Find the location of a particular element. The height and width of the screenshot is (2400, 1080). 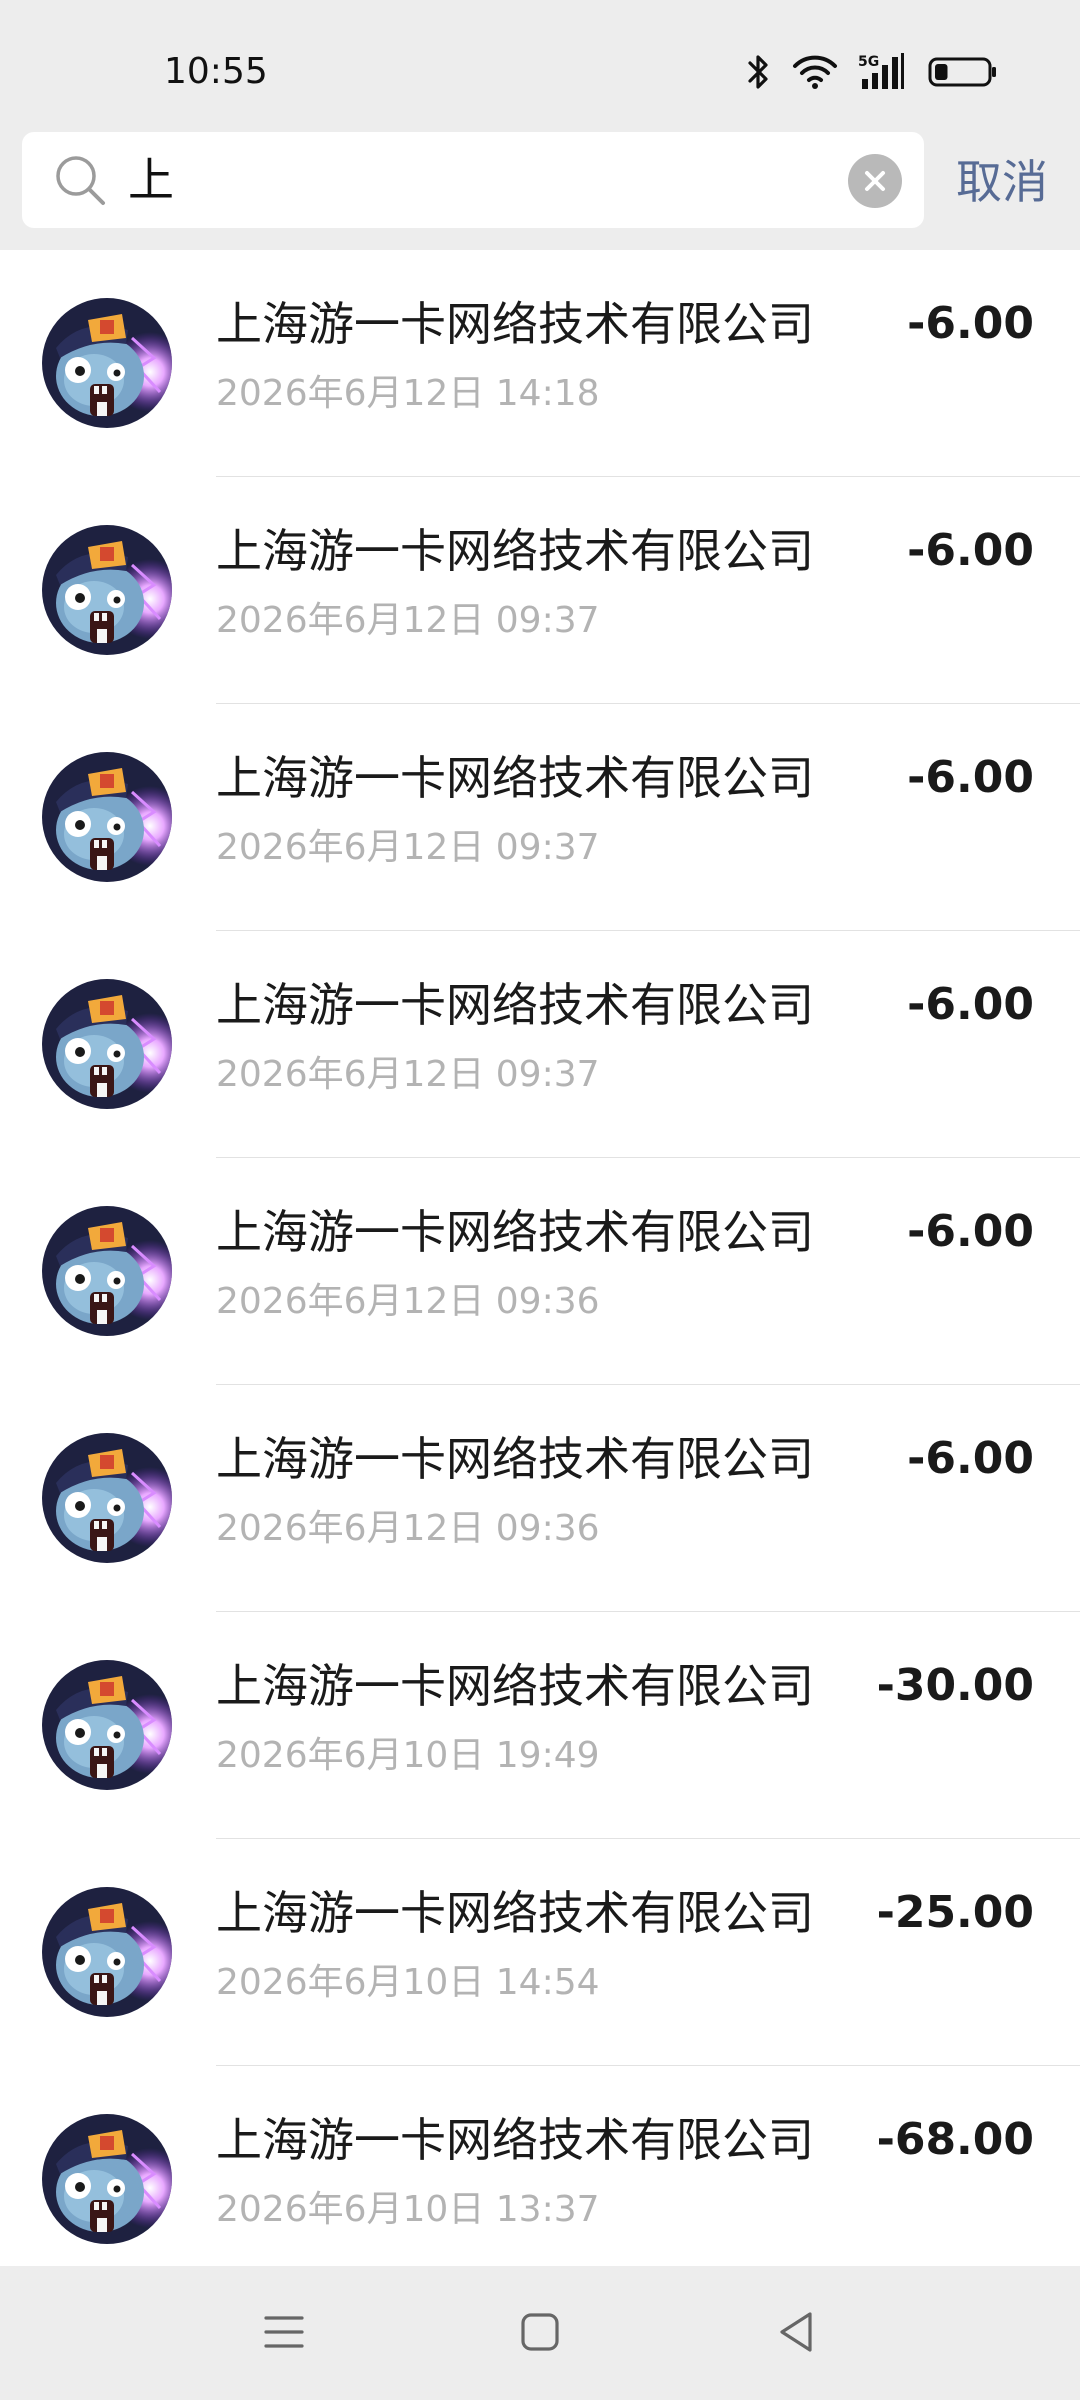

bluetooth-icon is located at coordinates (759, 72).